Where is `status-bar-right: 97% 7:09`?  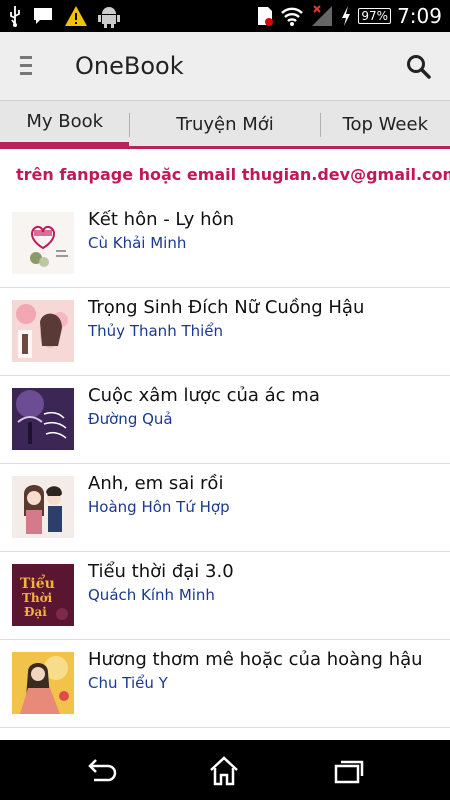 status-bar-right: 97% 7:09 is located at coordinates (349, 16).